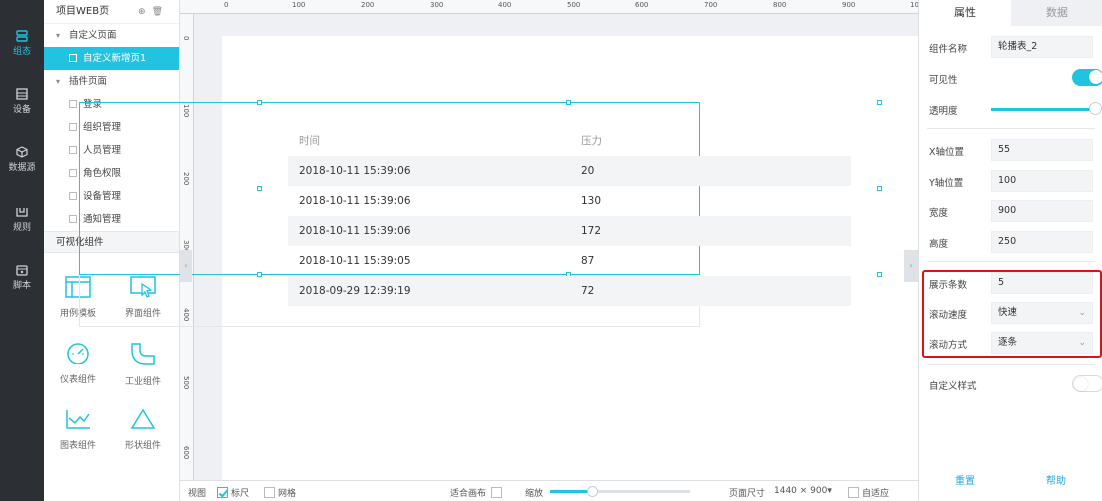 The width and height of the screenshot is (1102, 501). What do you see at coordinates (22, 43) in the screenshot?
I see `rail-item-configuration: 组态` at bounding box center [22, 43].